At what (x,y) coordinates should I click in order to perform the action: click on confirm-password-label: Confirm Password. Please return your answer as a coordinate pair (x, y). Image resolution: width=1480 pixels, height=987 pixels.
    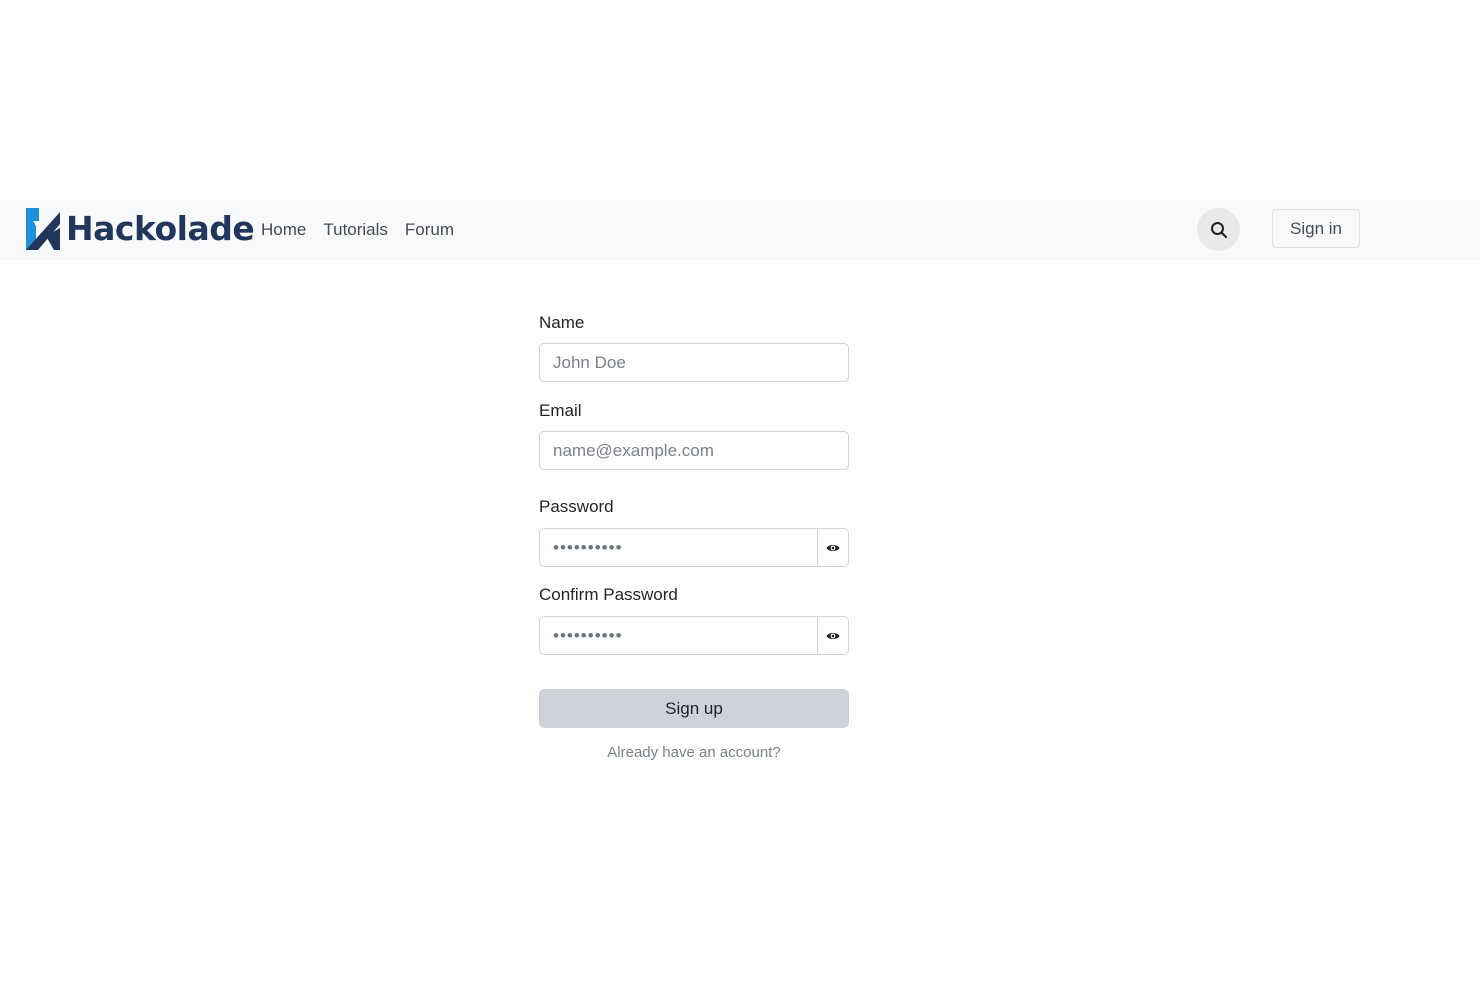
    Looking at the image, I should click on (608, 594).